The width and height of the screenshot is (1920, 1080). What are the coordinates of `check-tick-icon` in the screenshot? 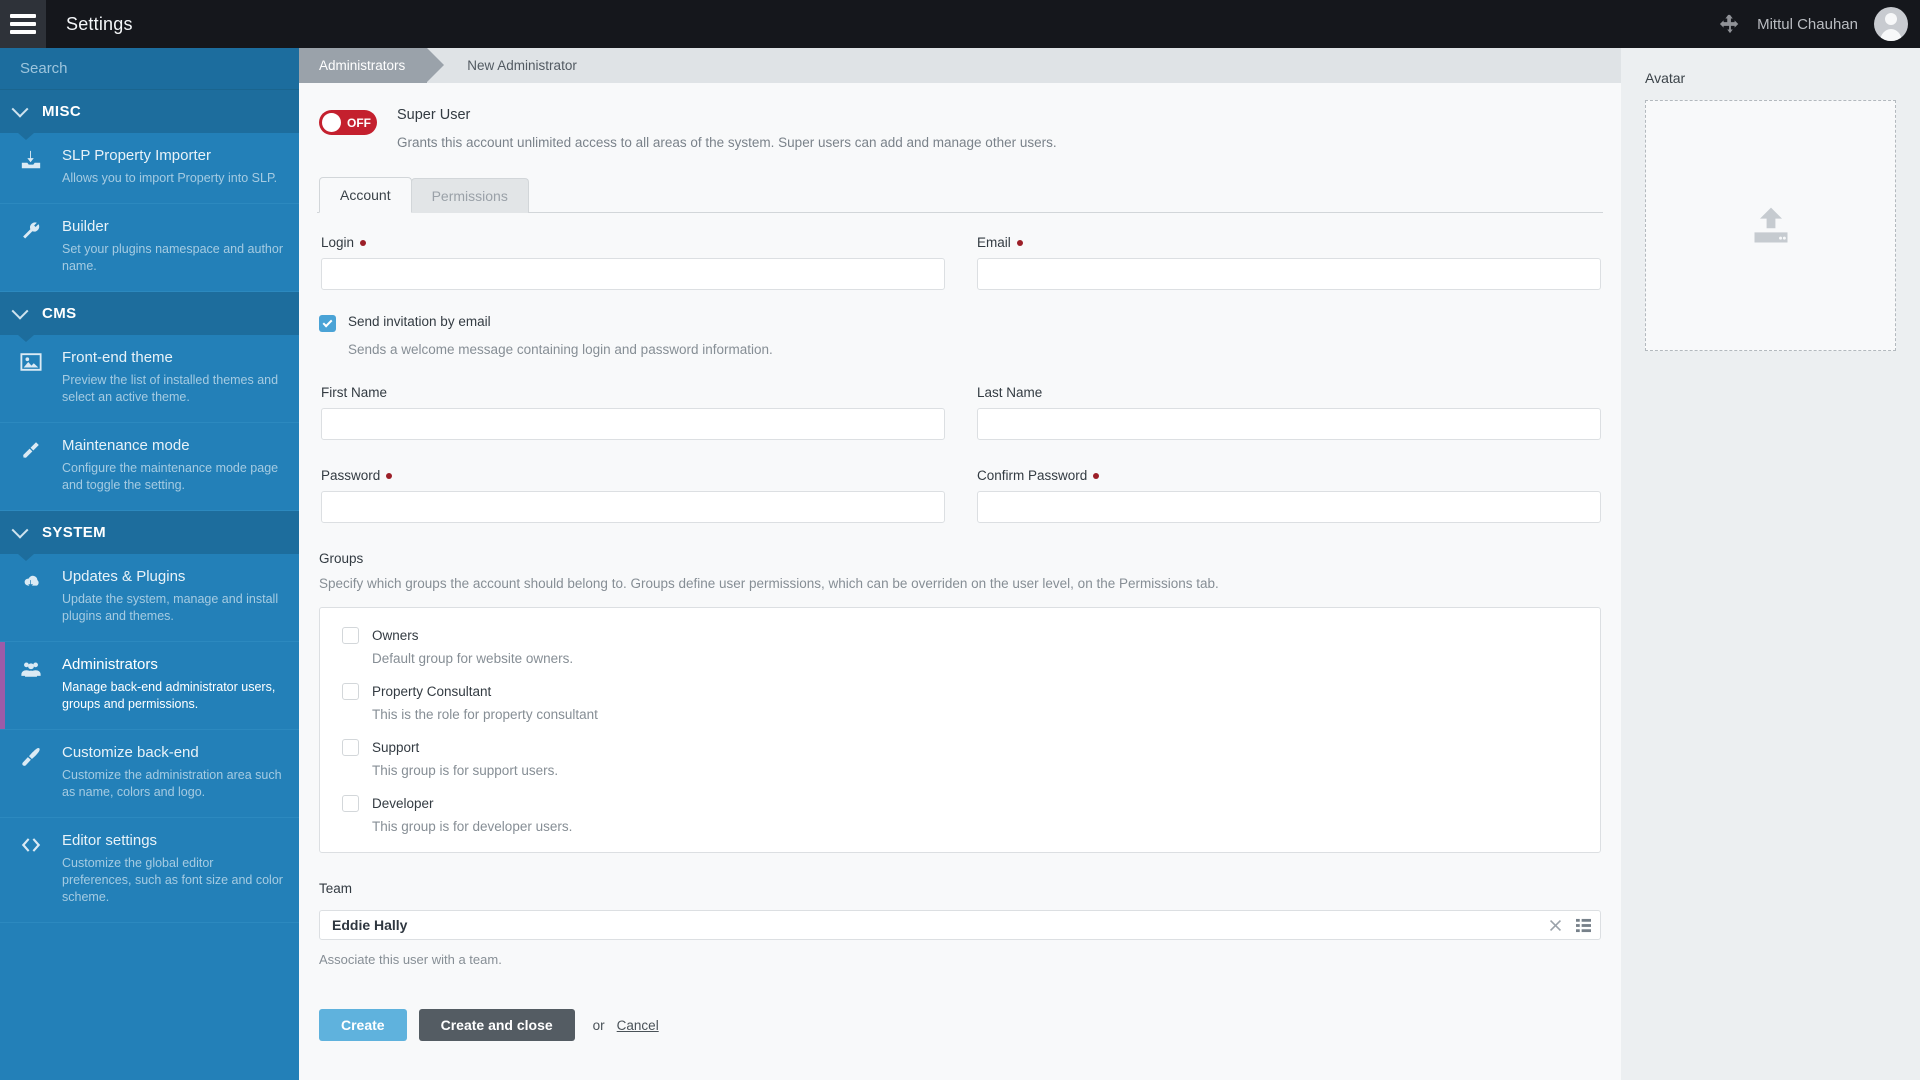 It's located at (327, 322).